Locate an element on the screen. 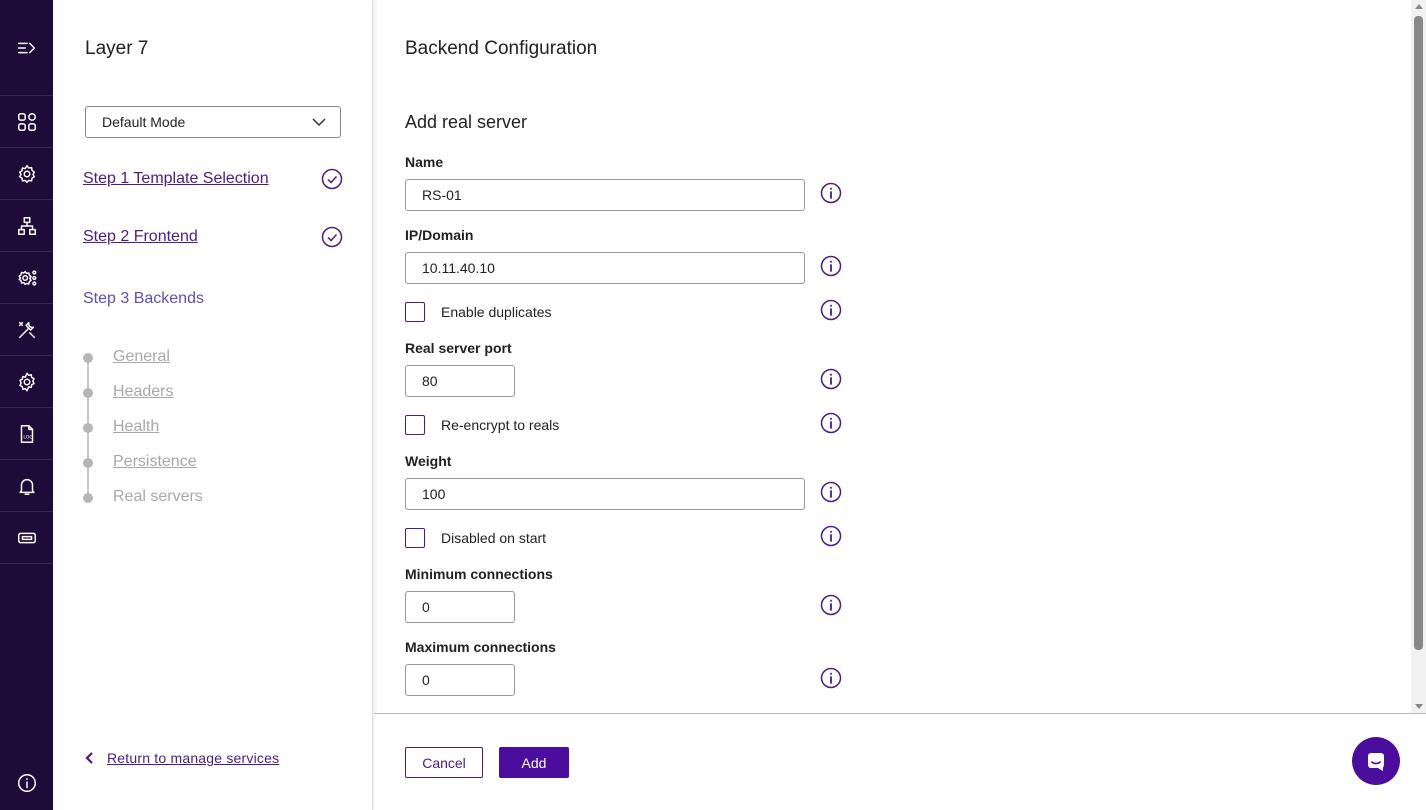  chevron-left-icon is located at coordinates (89, 758).